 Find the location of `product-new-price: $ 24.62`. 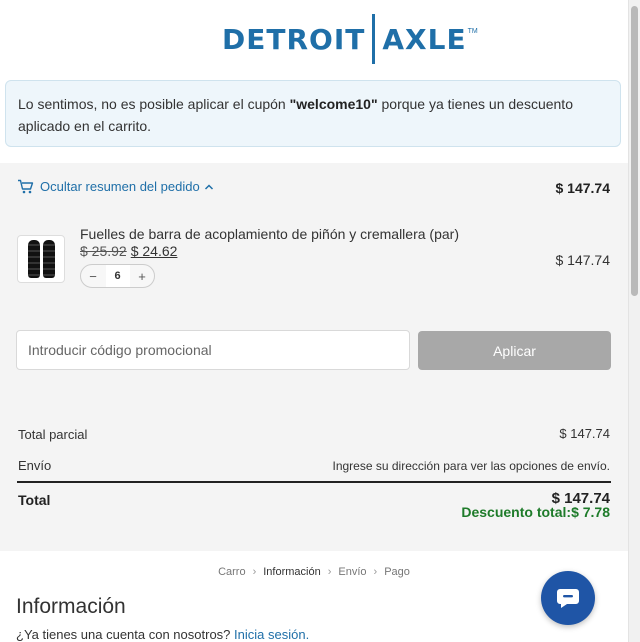

product-new-price: $ 24.62 is located at coordinates (154, 251).